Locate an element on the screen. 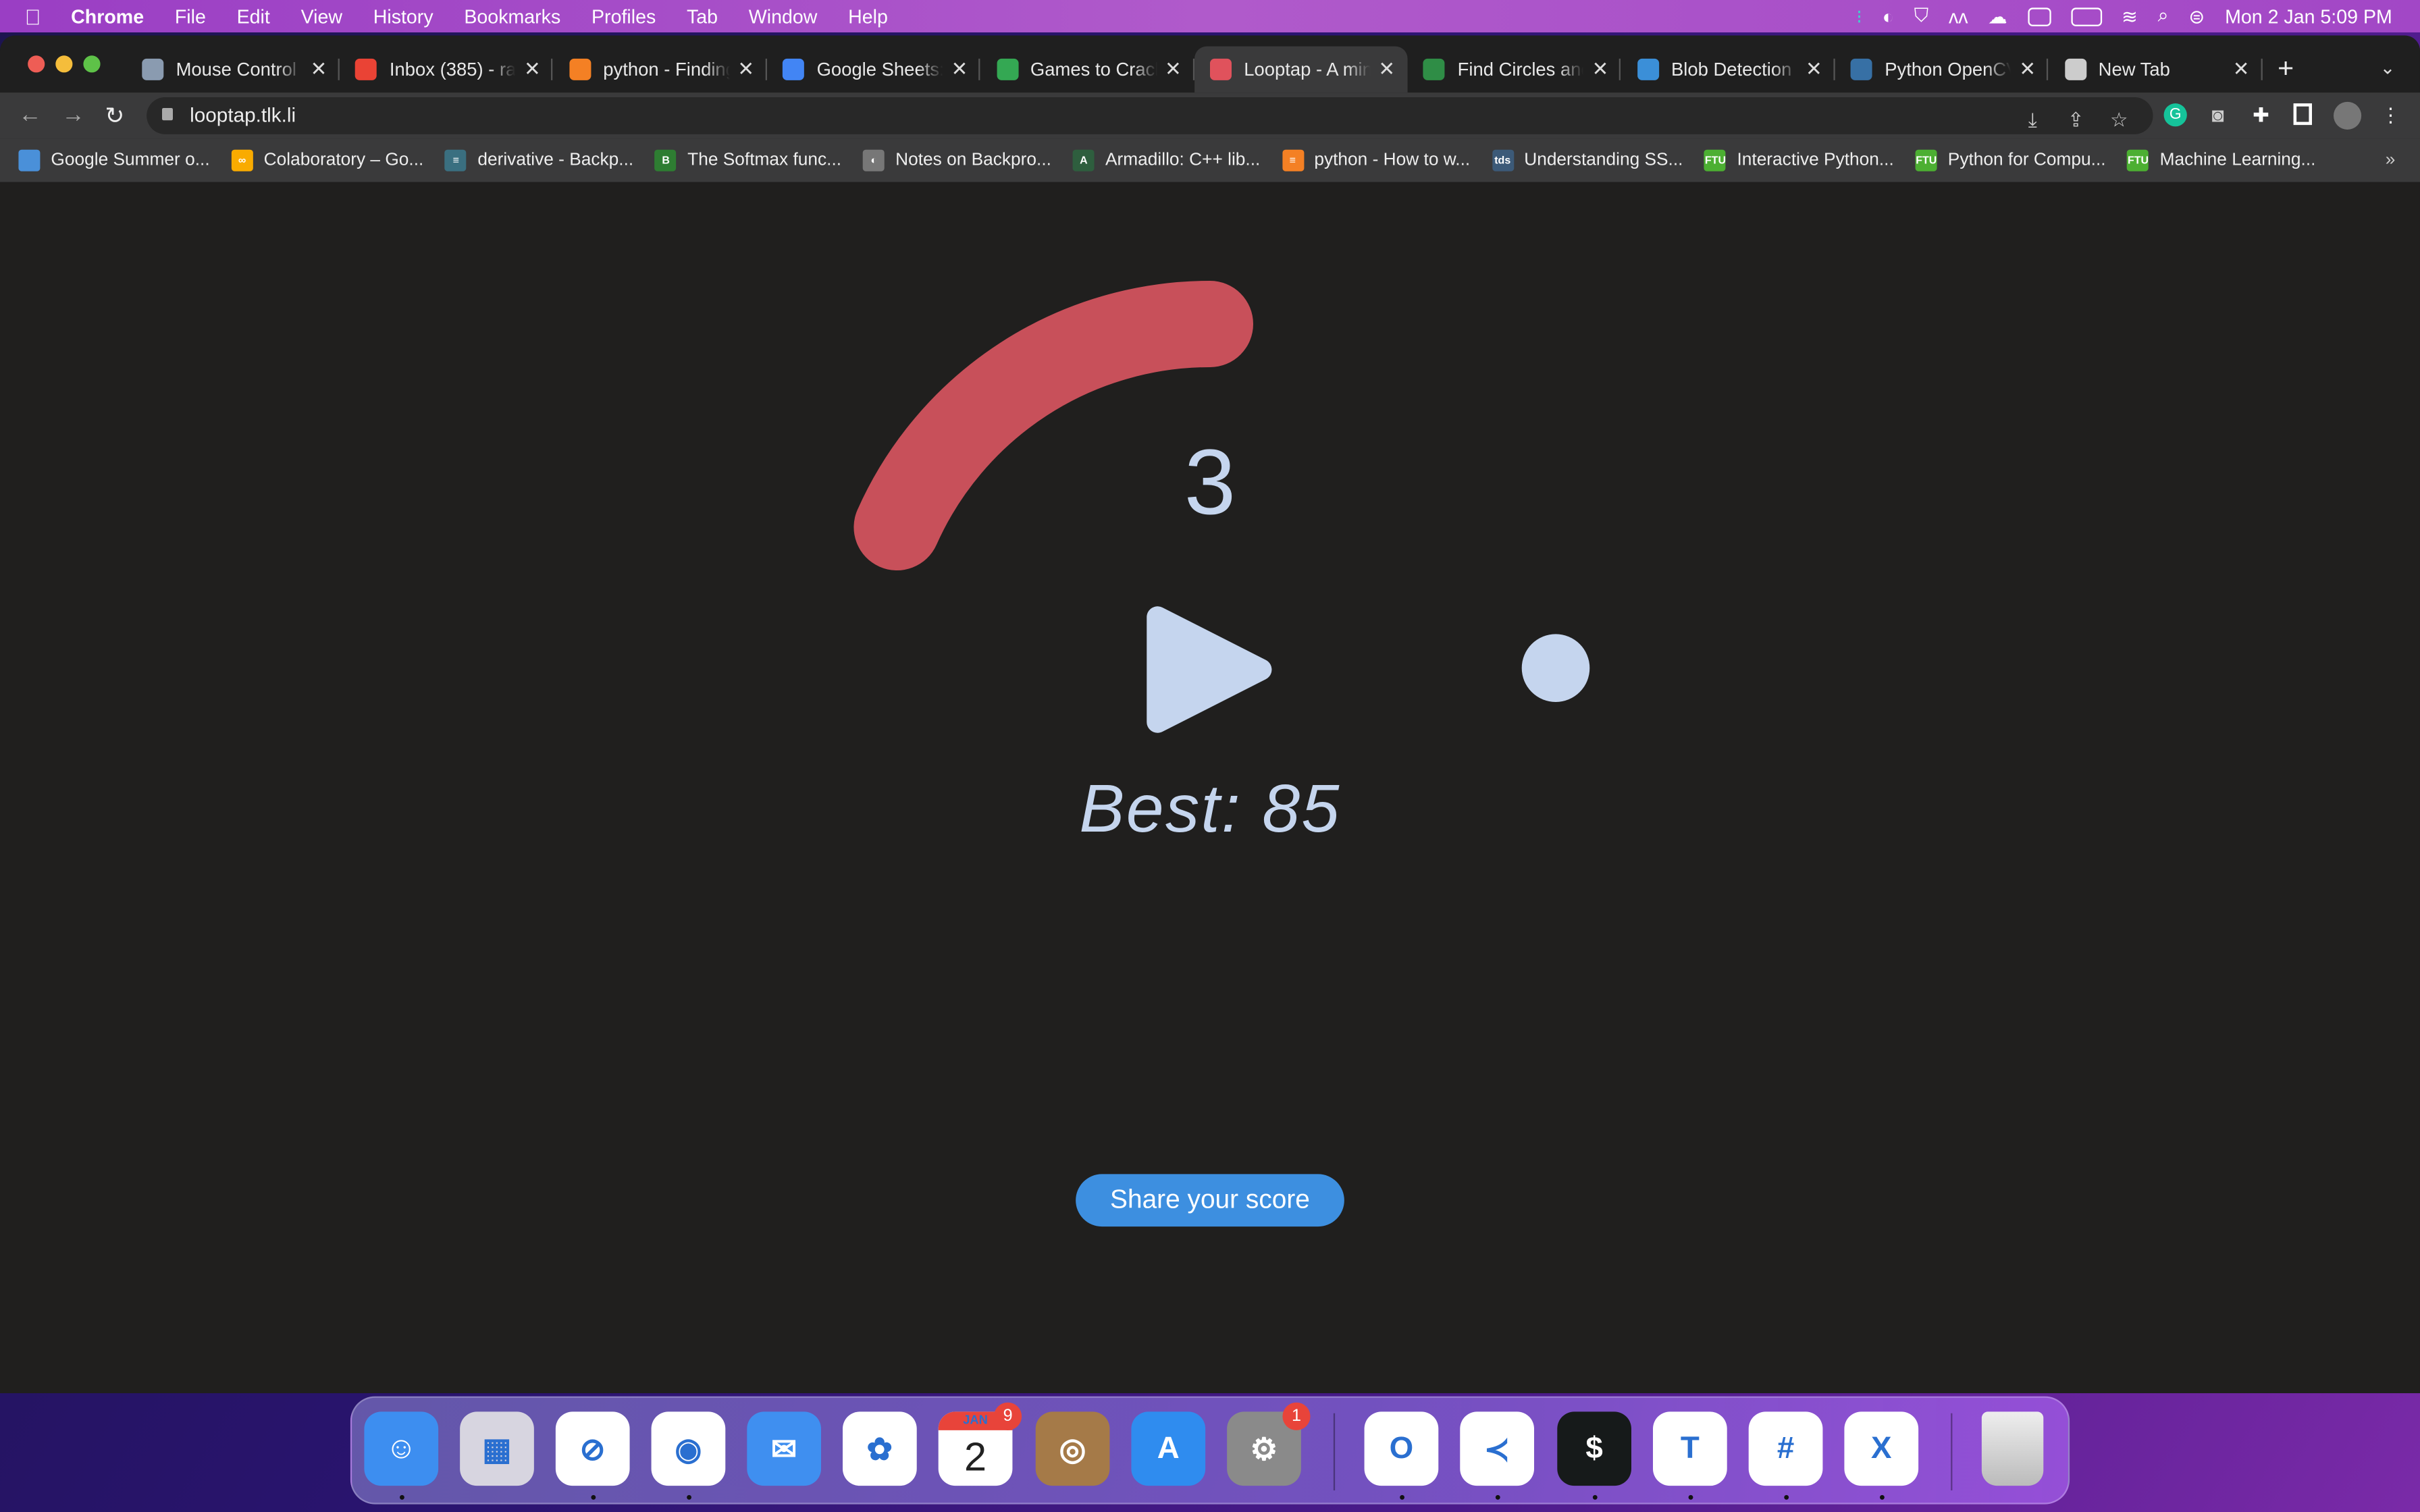  status-app-icon: ◐ is located at coordinates (1888, 16).